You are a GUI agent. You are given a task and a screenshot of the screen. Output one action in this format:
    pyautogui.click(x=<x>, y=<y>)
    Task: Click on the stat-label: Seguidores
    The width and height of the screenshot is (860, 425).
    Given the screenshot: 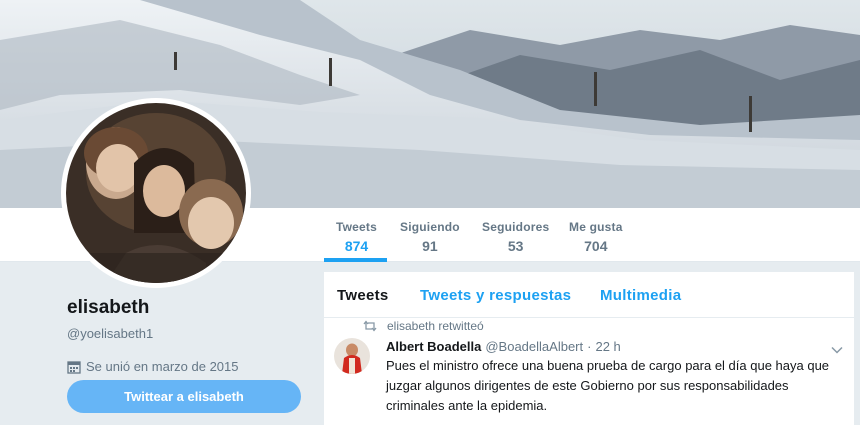 What is the action you would take?
    pyautogui.click(x=516, y=227)
    